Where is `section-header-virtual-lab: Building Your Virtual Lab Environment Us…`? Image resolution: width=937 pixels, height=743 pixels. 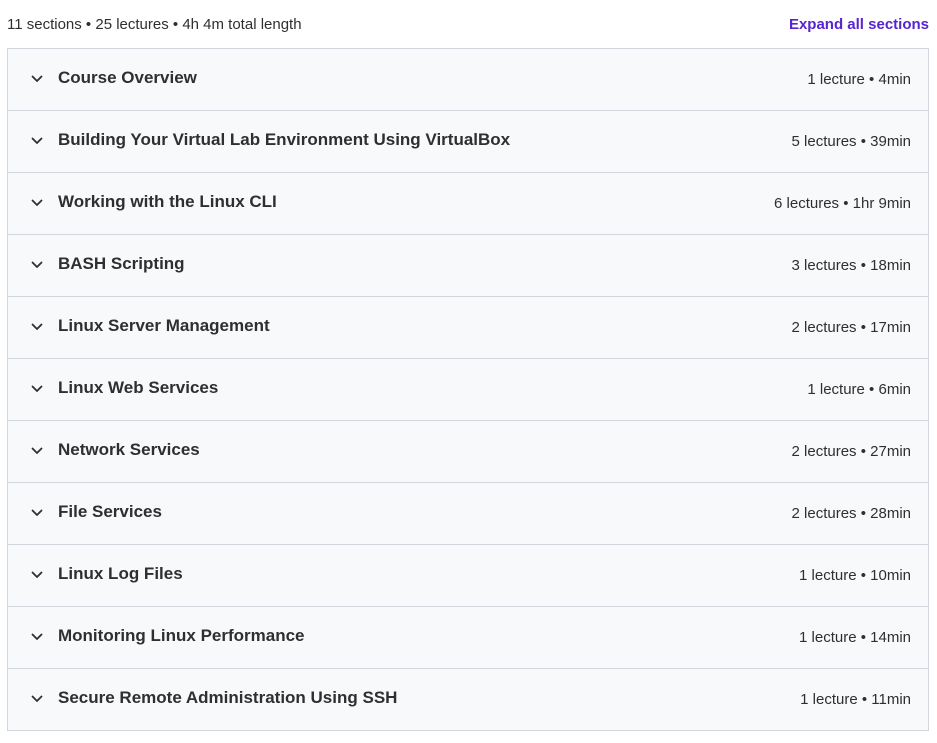
section-header-virtual-lab: Building Your Virtual Lab Environment Us… is located at coordinates (468, 142).